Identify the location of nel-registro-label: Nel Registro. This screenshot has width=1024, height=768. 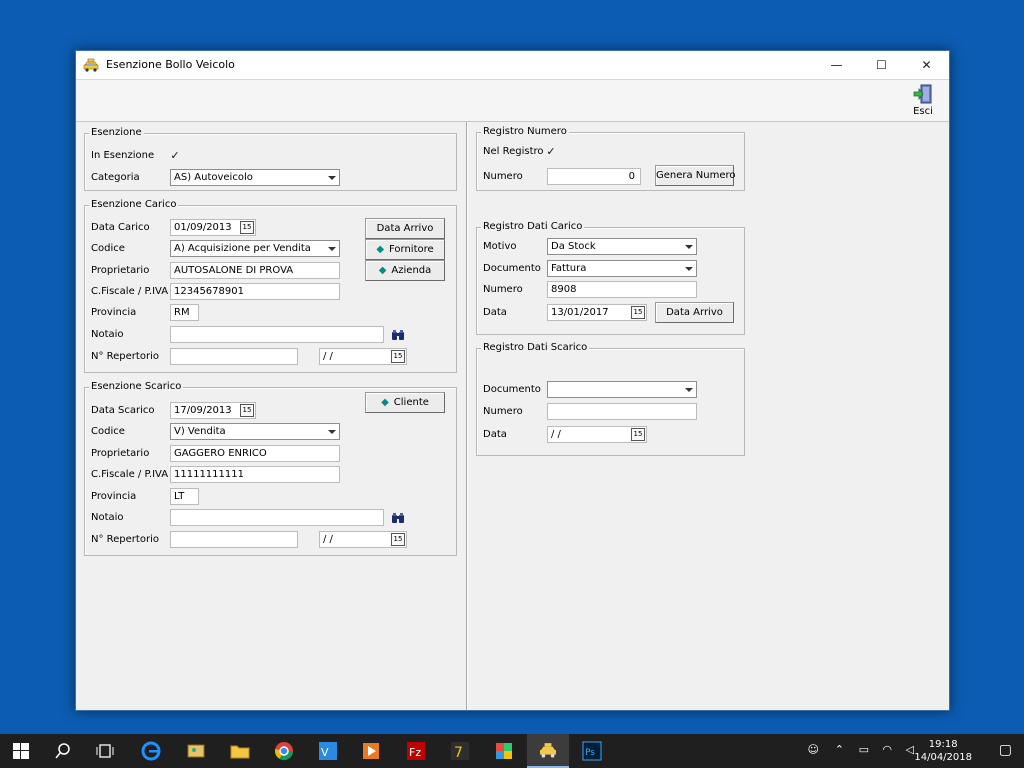
(513, 151).